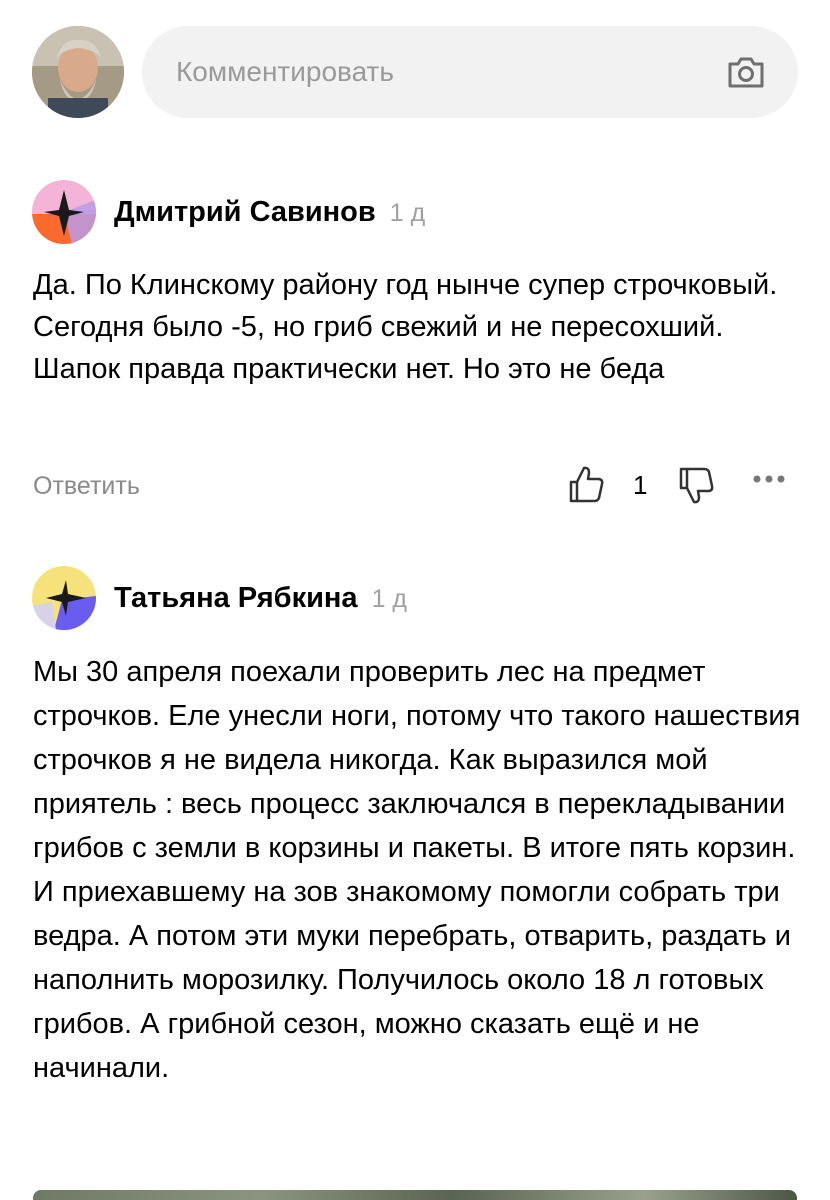 The width and height of the screenshot is (830, 1200). Describe the element at coordinates (696, 486) in the screenshot. I see `thumbs-down-icon` at that location.